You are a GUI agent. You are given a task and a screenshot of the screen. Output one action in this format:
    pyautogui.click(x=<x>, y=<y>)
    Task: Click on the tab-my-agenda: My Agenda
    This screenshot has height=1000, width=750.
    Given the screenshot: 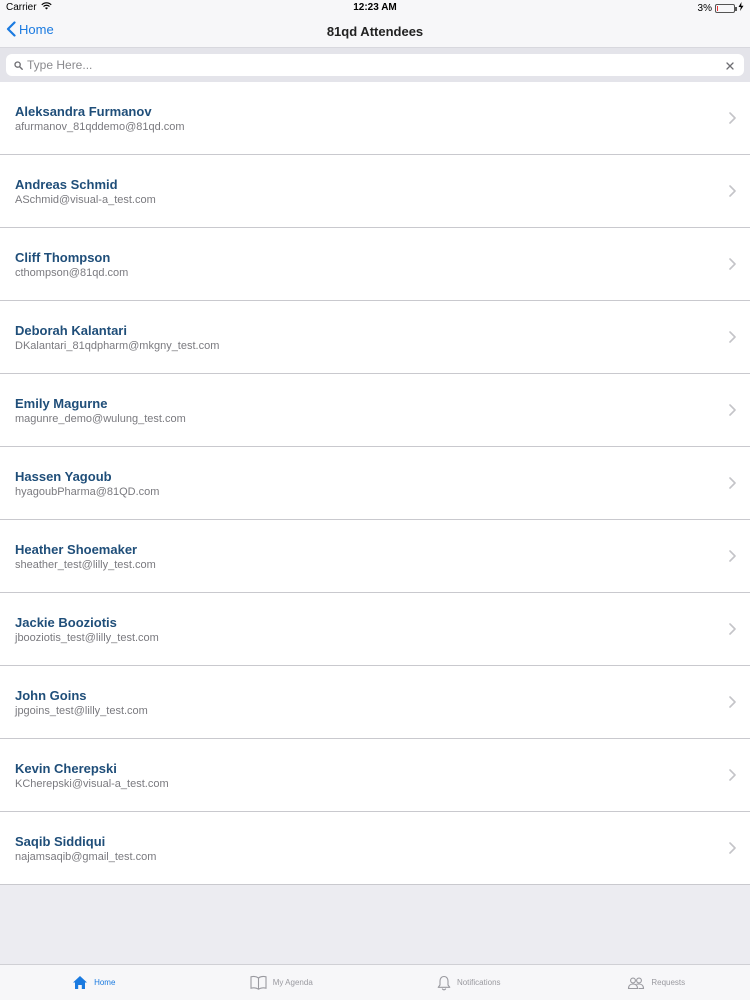 What is the action you would take?
    pyautogui.click(x=282, y=982)
    